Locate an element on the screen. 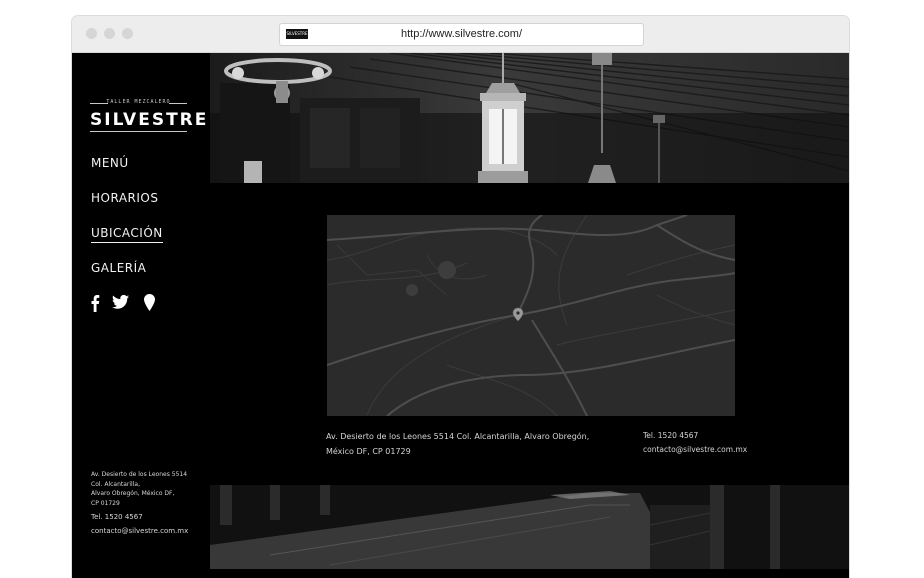  window-maximize-button is located at coordinates (127, 33).